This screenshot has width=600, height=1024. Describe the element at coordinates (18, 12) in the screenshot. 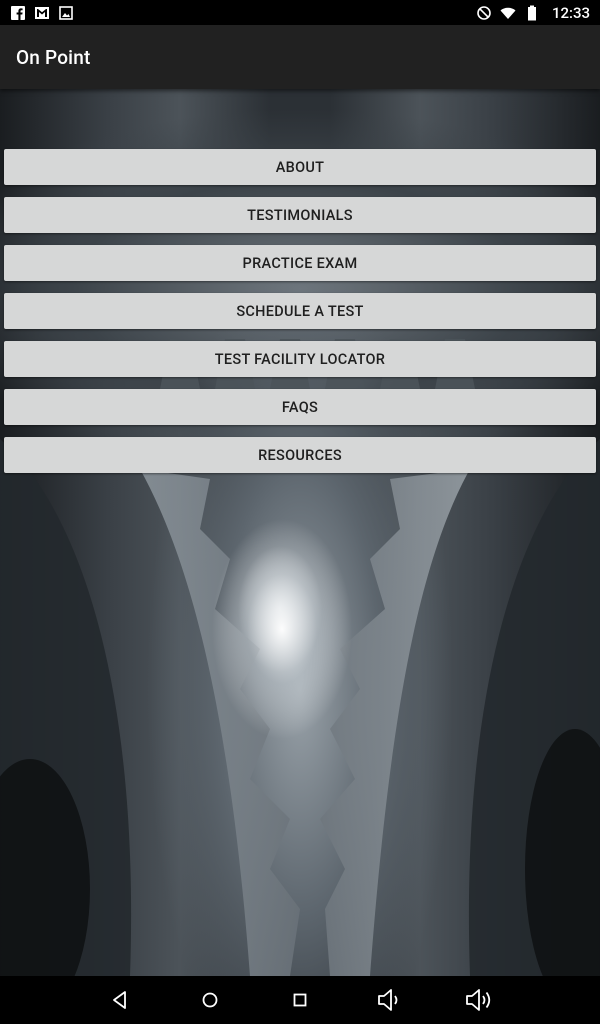

I see `facebook-icon` at that location.